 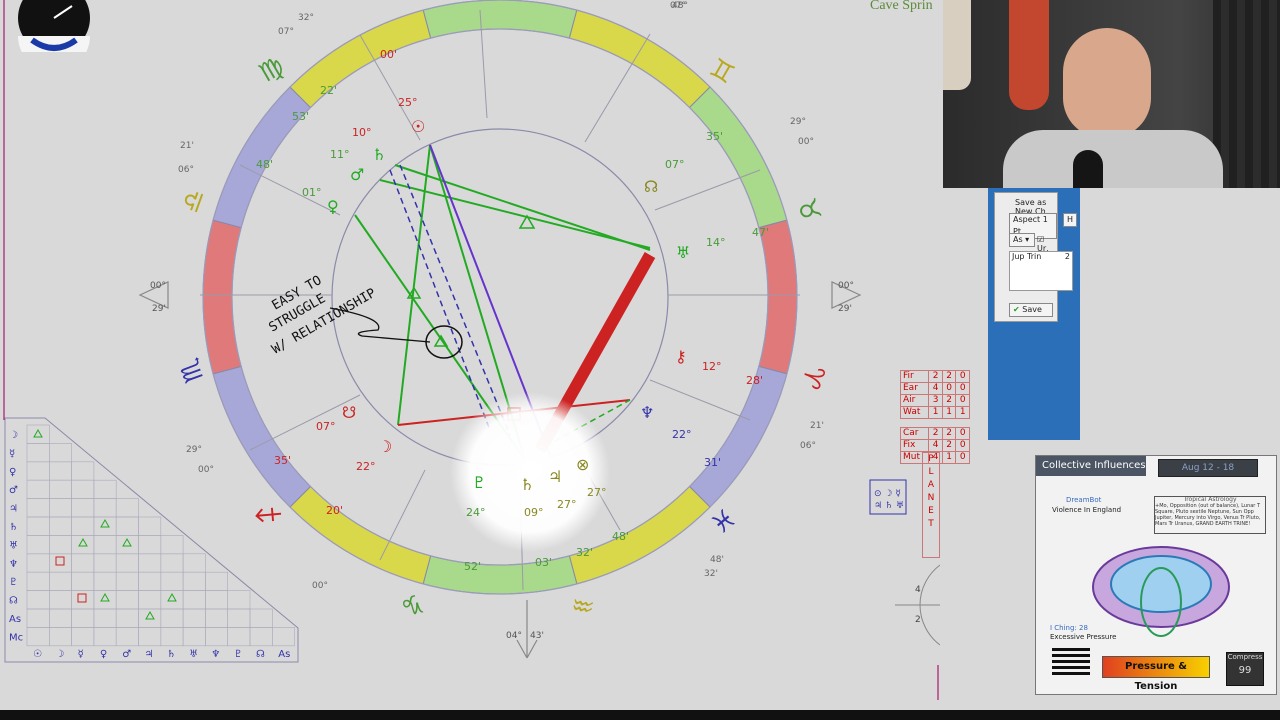 What do you see at coordinates (385, 446) in the screenshot?
I see `moon-icon: ☽` at bounding box center [385, 446].